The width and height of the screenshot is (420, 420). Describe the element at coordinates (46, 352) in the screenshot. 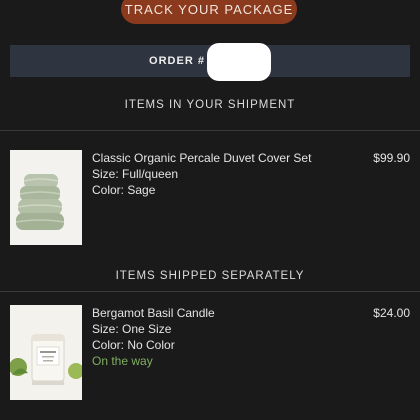

I see `candle-product-image` at that location.